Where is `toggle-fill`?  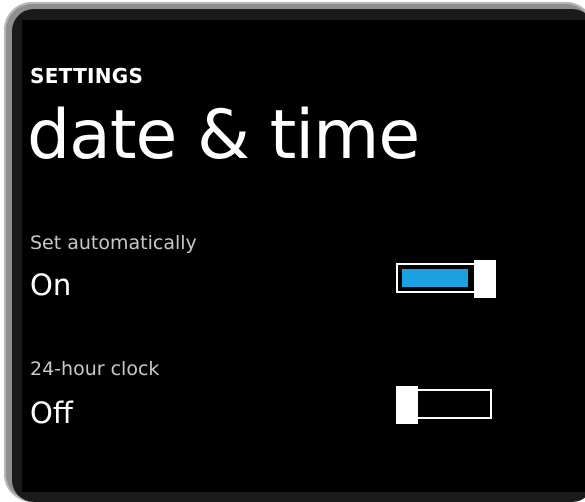 toggle-fill is located at coordinates (435, 278).